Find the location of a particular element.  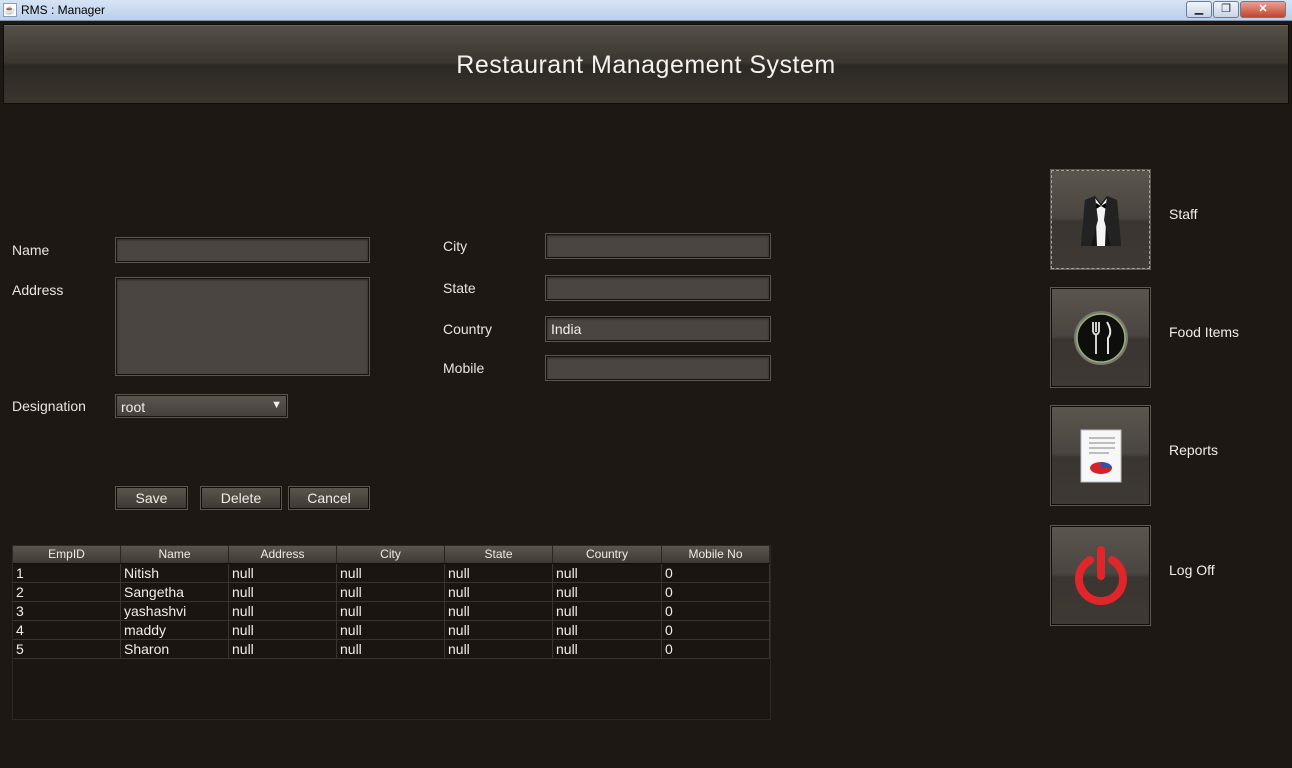

city-field is located at coordinates (658, 246).